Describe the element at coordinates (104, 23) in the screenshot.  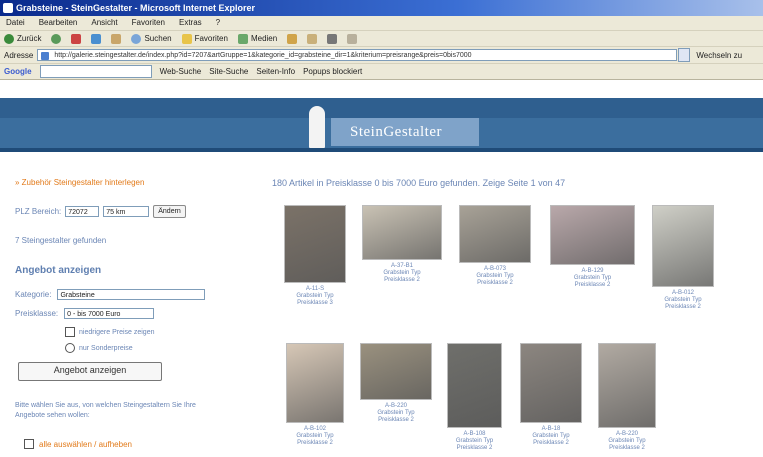
I see `menu-item-ansicht: Ansicht` at that location.